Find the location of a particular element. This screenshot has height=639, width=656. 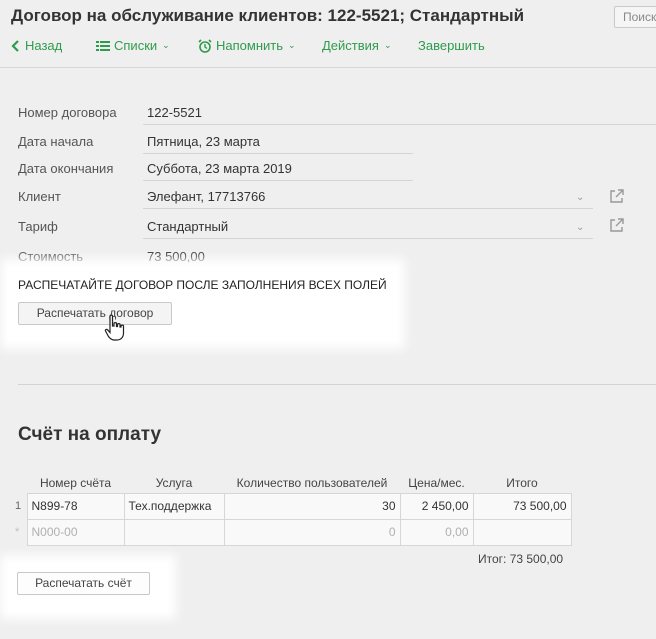

lists-label: Списки is located at coordinates (136, 45).